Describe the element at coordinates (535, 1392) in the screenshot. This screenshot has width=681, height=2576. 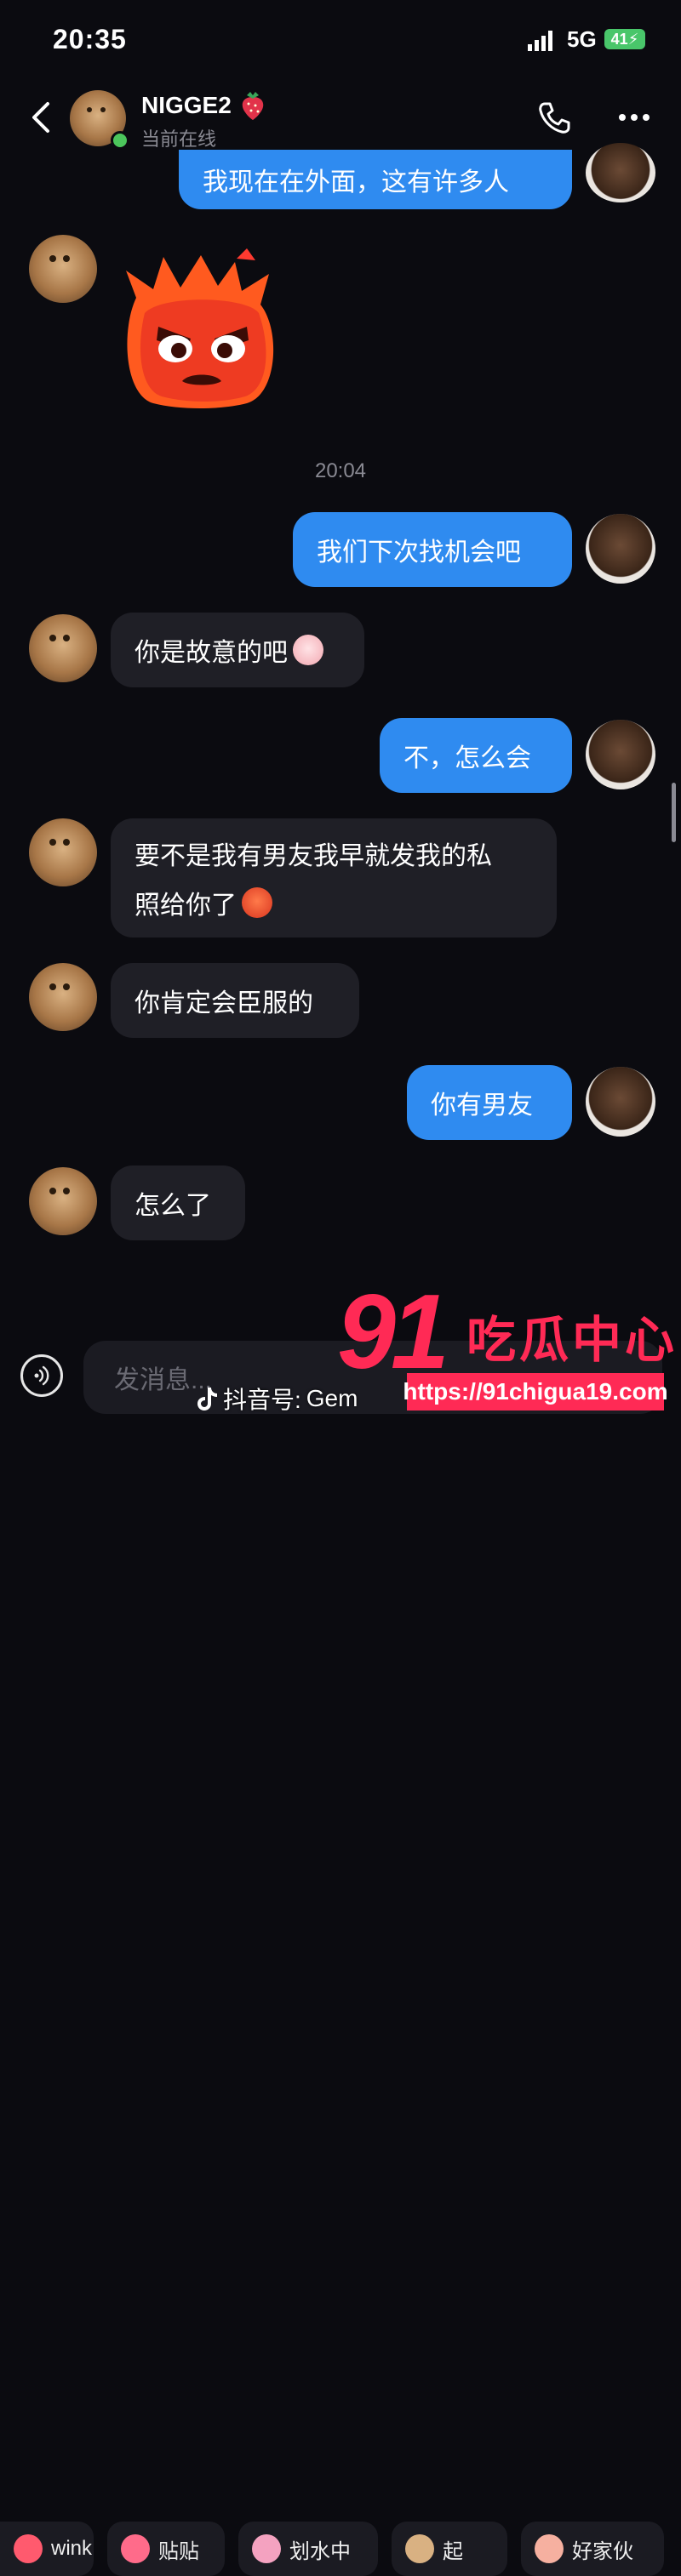
I see `site-url: https://91chigua19.com` at that location.